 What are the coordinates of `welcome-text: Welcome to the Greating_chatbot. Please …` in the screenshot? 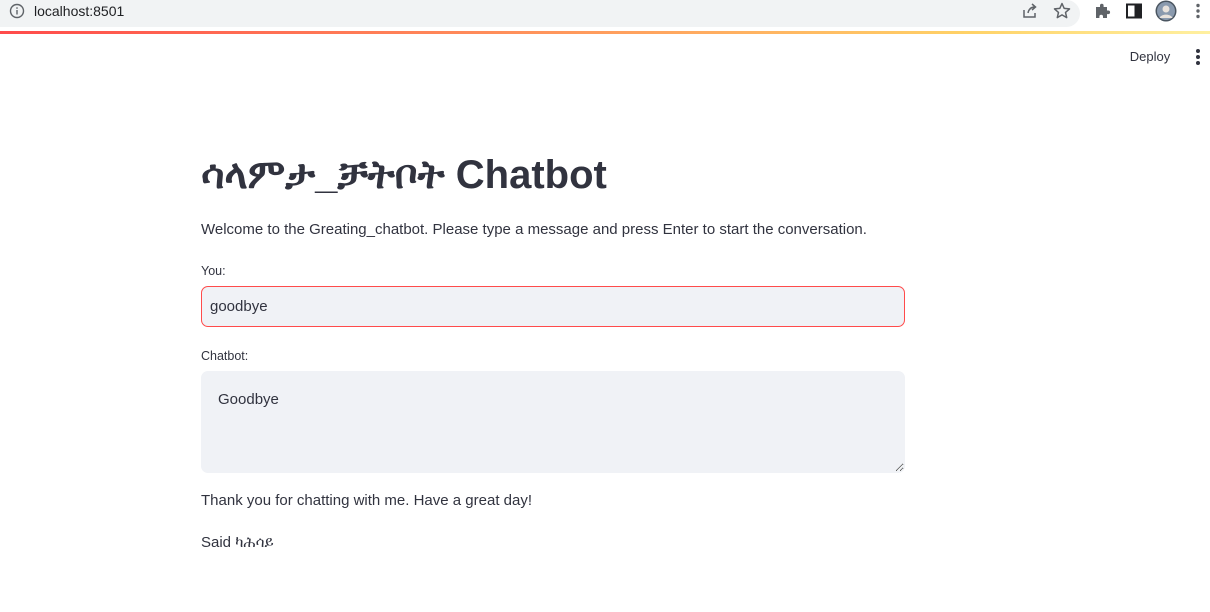 It's located at (534, 229).